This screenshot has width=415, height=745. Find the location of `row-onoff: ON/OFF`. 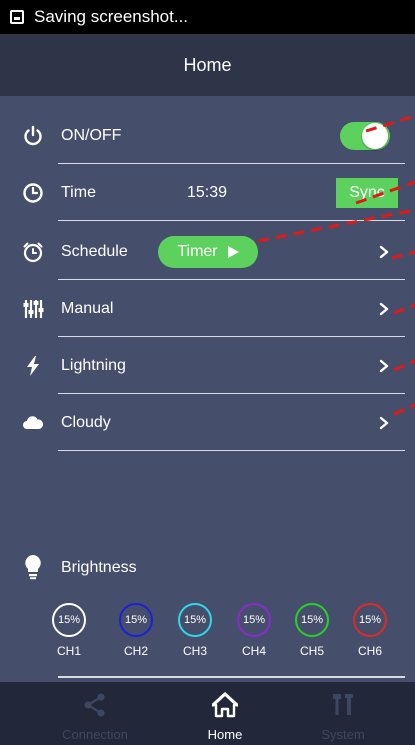

row-onoff: ON/OFF is located at coordinates (207, 136).